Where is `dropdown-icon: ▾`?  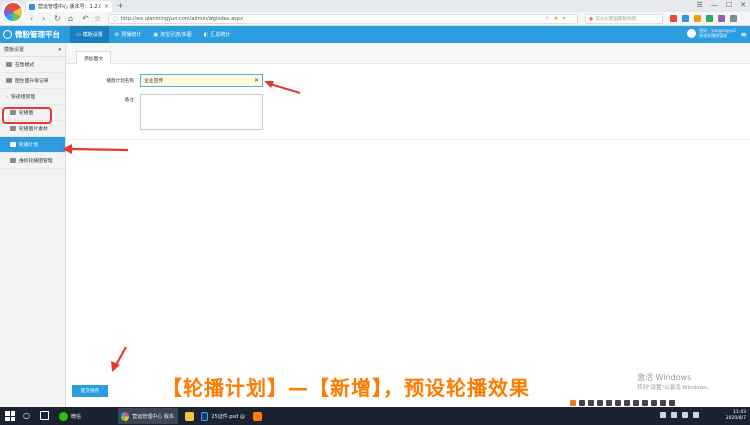
dropdown-icon: ▾ is located at coordinates (564, 18).